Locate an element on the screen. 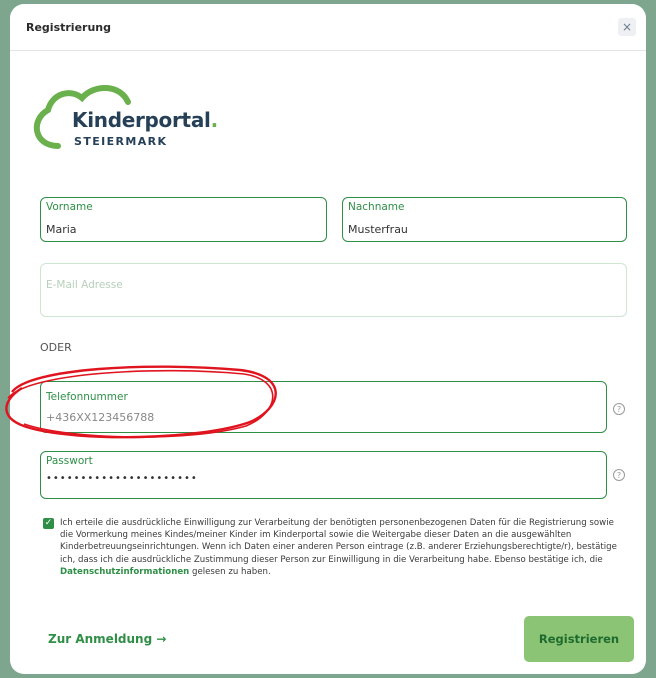  email-placeholder: E-Mail Adresse is located at coordinates (84, 285).